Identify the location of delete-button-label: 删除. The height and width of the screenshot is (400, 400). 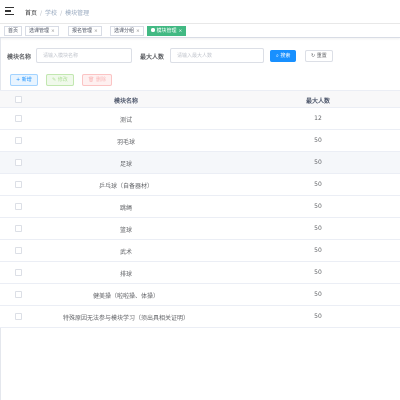
(100, 80).